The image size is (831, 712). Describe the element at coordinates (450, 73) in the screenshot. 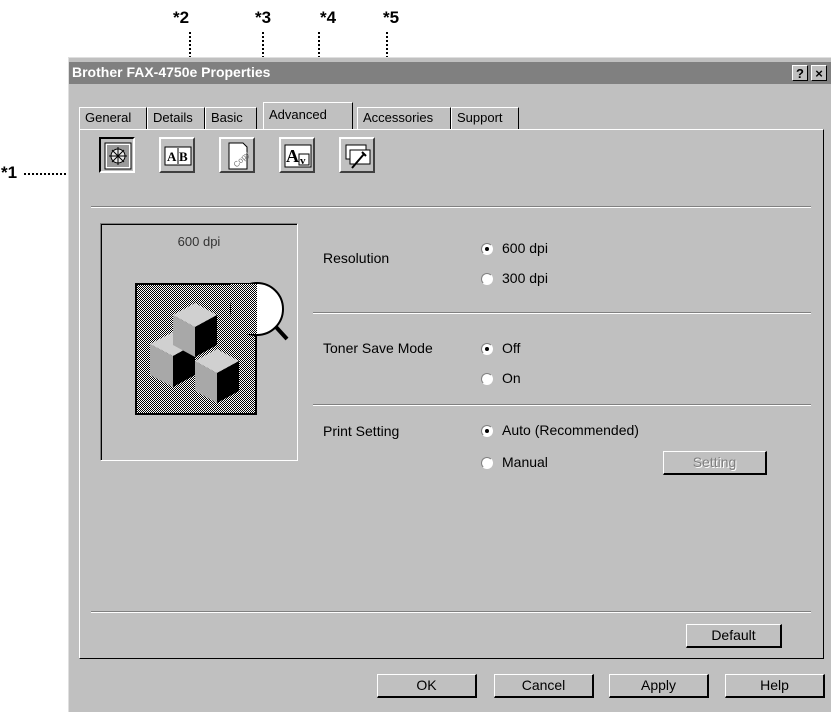

I see `title-bar: Brother FAX-4750e Properties ? ×` at that location.